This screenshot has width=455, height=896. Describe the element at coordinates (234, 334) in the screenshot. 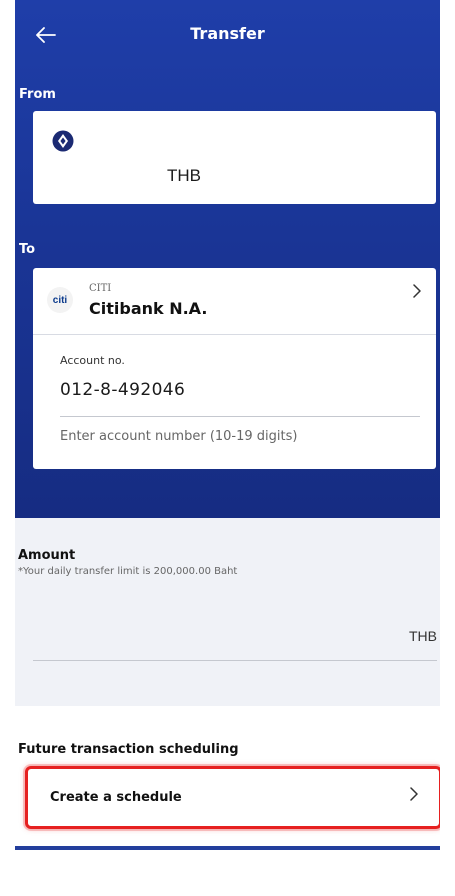

I see `divider` at that location.